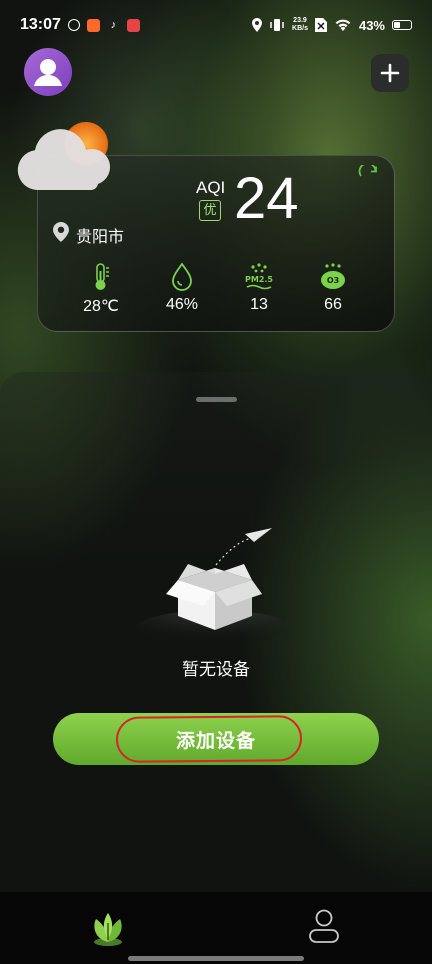  Describe the element at coordinates (333, 304) in the screenshot. I see `ozone-value: 66` at that location.